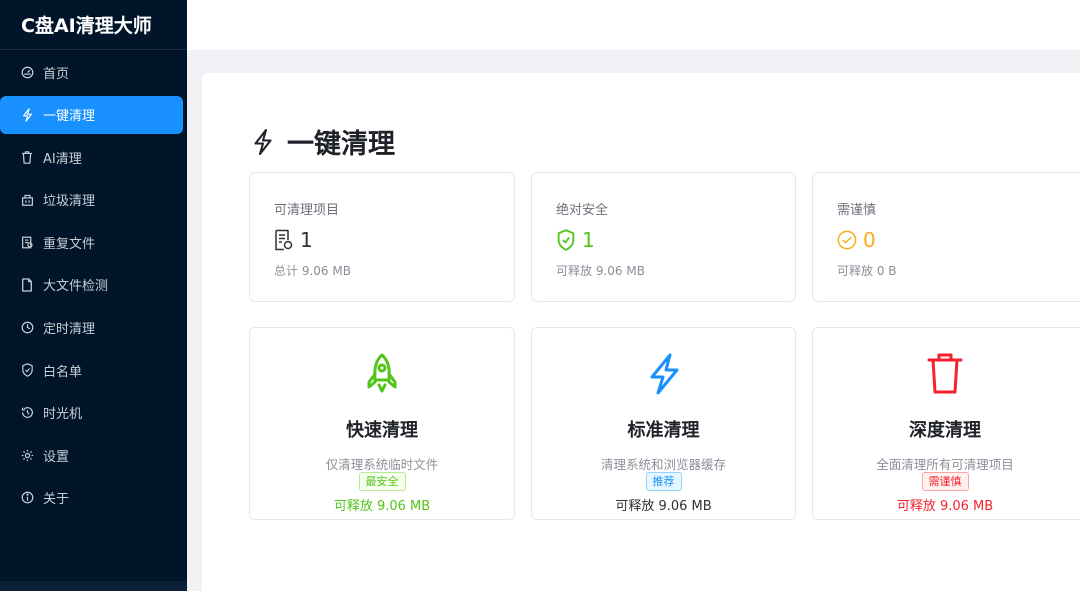  I want to click on recommended-tag: 推荐, so click(663, 481).